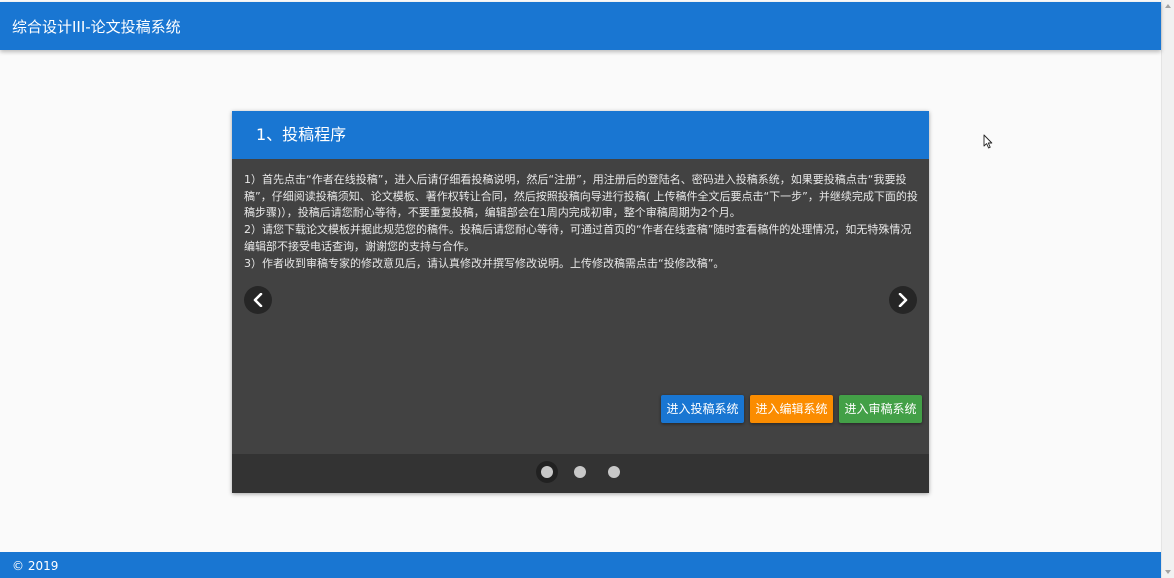  What do you see at coordinates (1168, 572) in the screenshot?
I see `scroll-down-arrow-icon` at bounding box center [1168, 572].